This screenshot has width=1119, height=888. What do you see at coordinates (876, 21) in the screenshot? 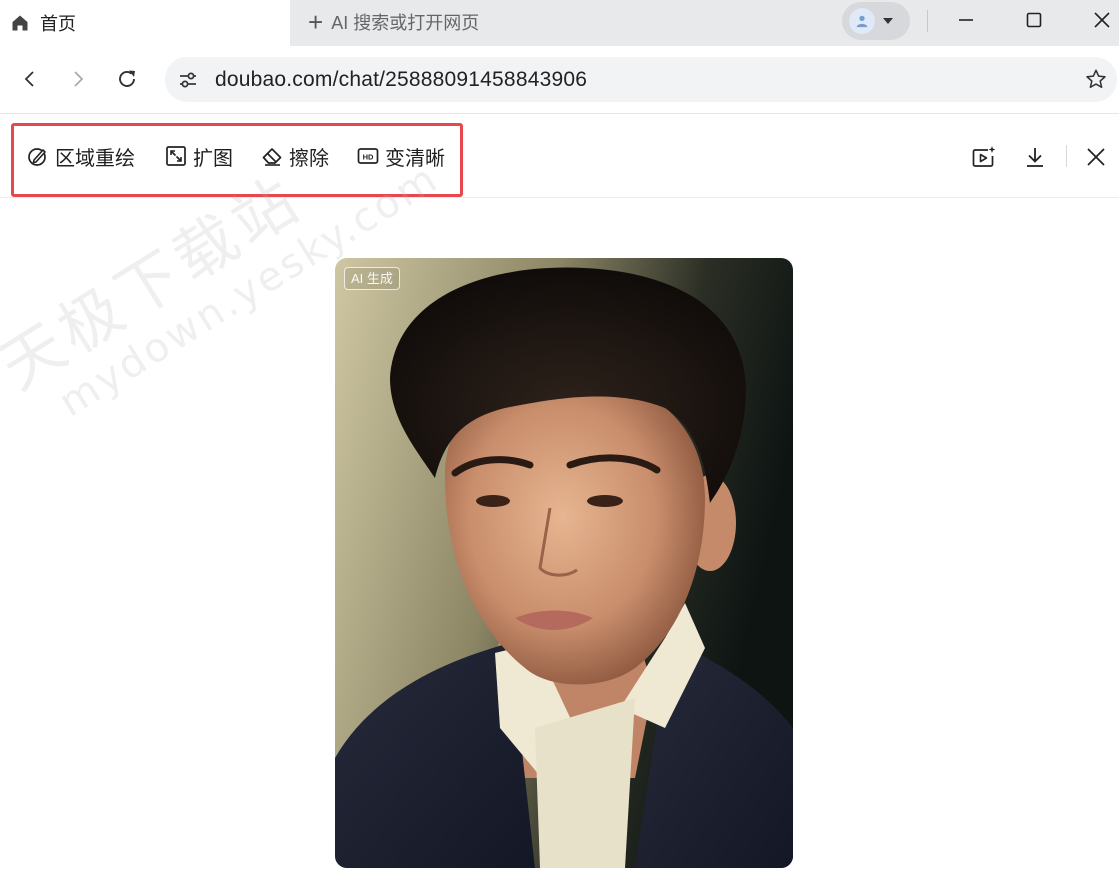
I see `profile-button` at bounding box center [876, 21].